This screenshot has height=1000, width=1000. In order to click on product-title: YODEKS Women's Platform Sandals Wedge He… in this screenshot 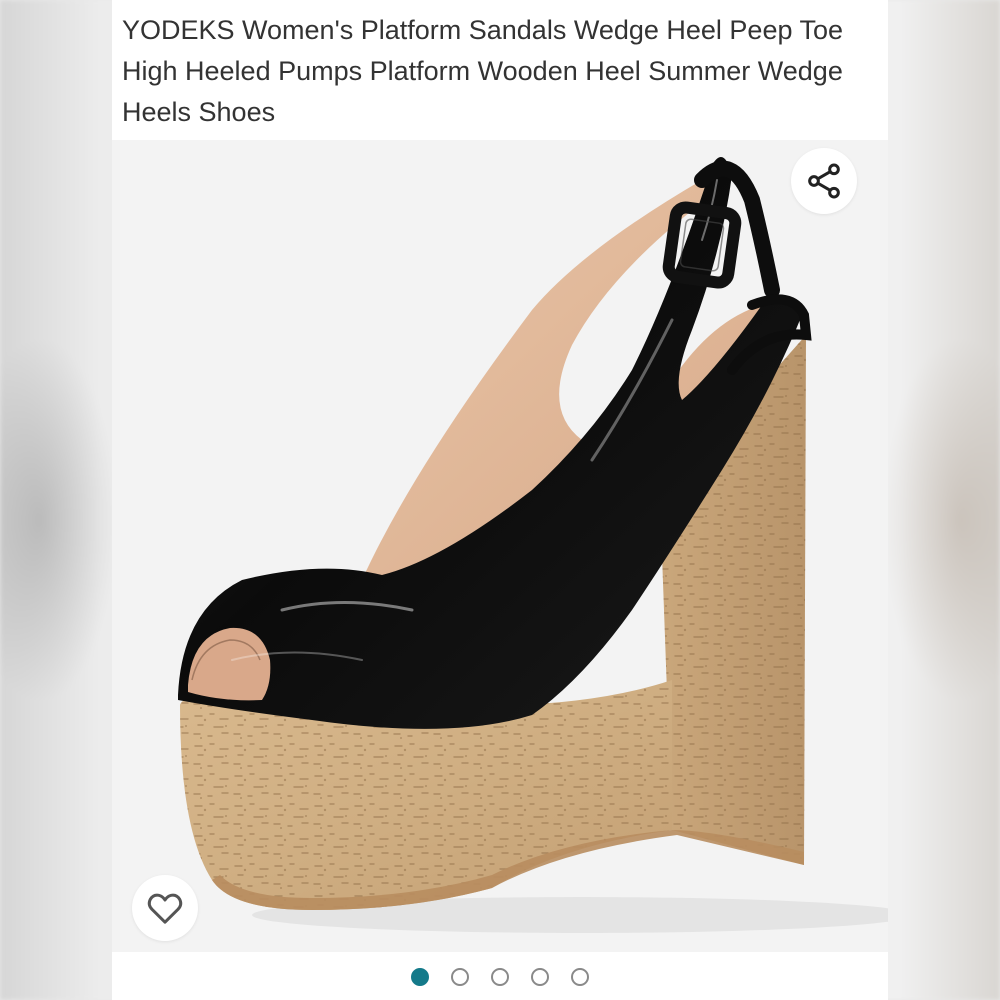, I will do `click(483, 71)`.